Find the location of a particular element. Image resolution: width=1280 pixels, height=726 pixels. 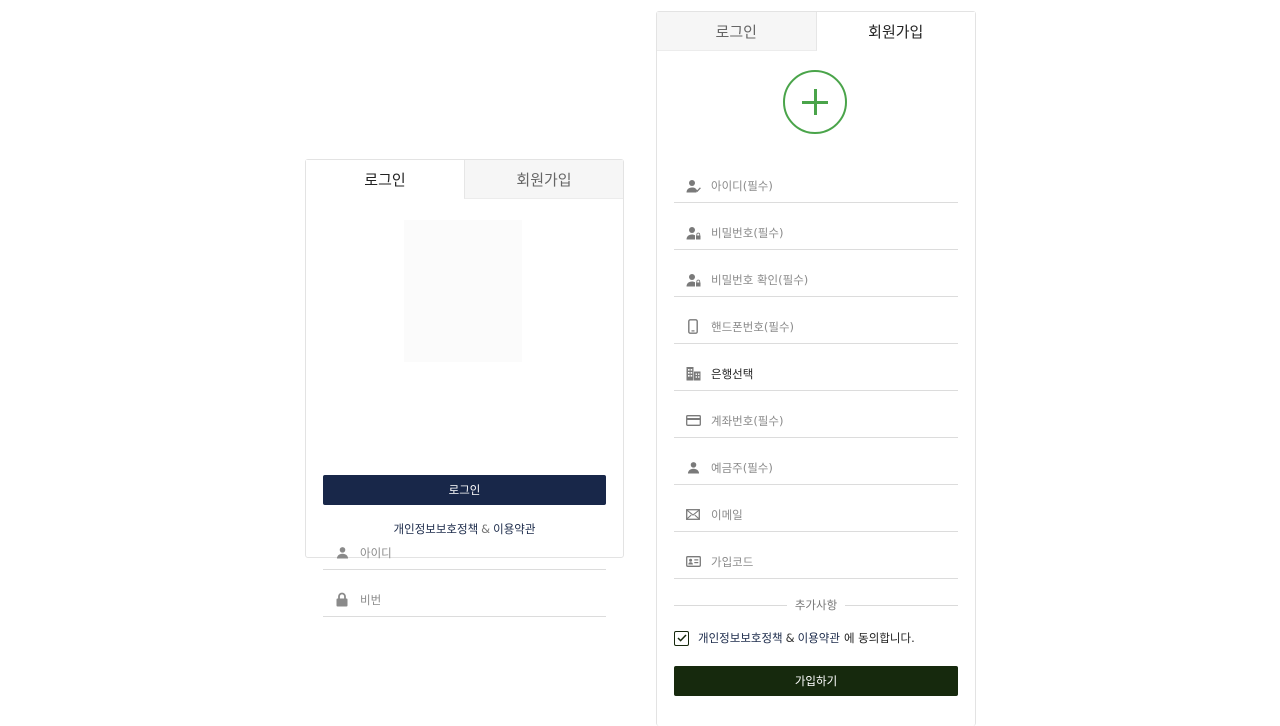

signup-tabs: 로그인 회원가입 is located at coordinates (816, 31).